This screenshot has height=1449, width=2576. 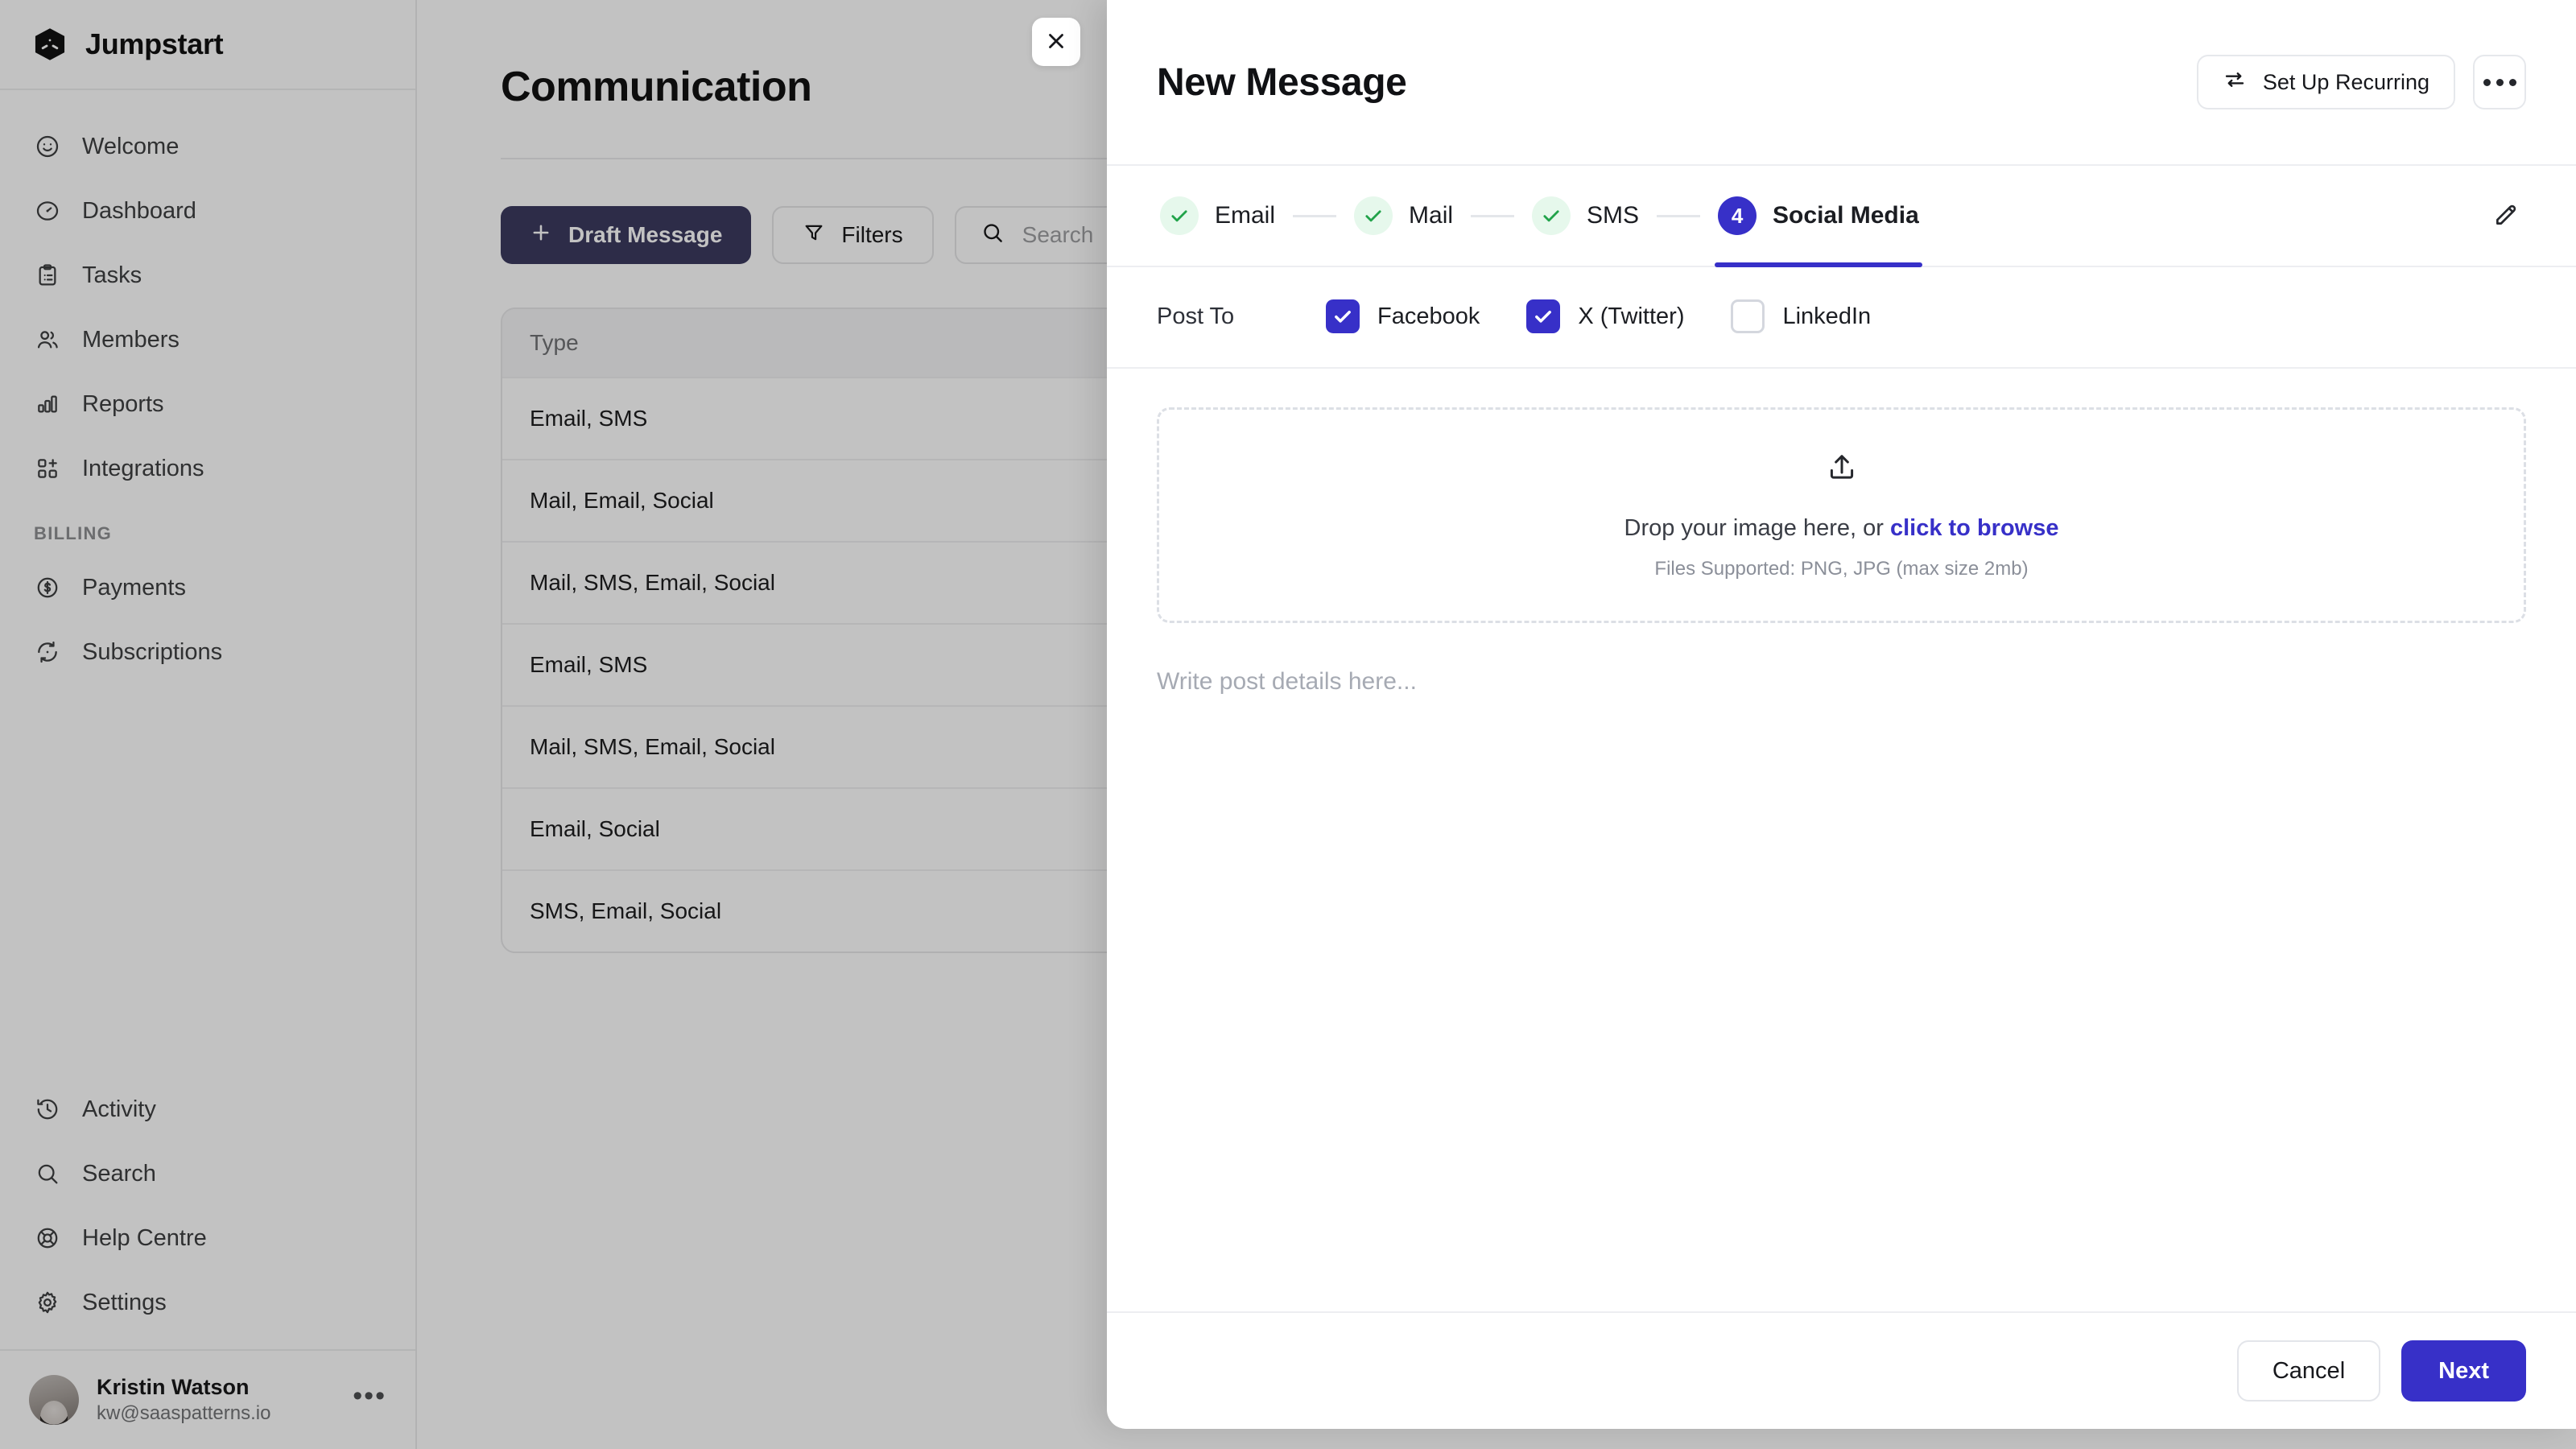 I want to click on cancel-button: Cancel, so click(x=2308, y=1371).